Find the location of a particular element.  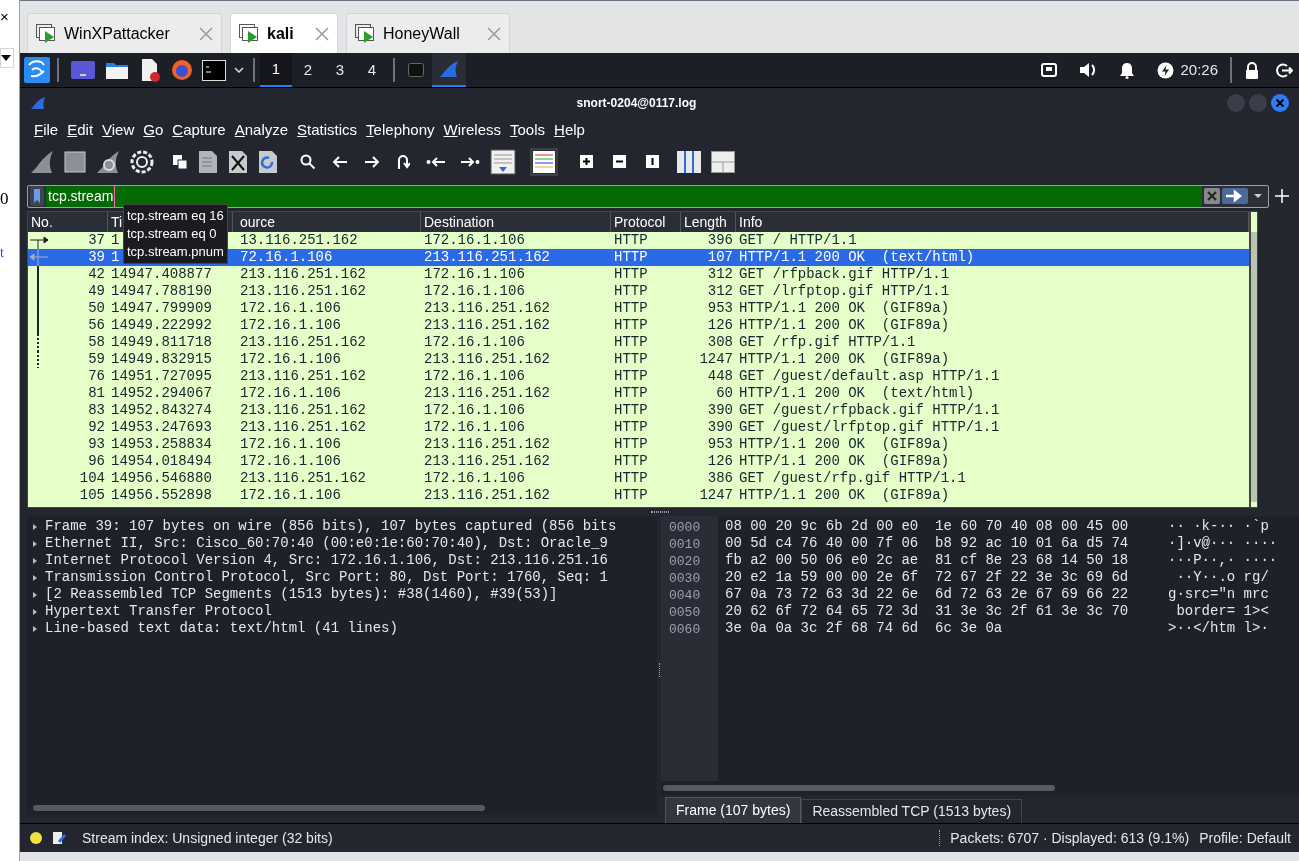

table-cell: 386 is located at coordinates (720, 478).